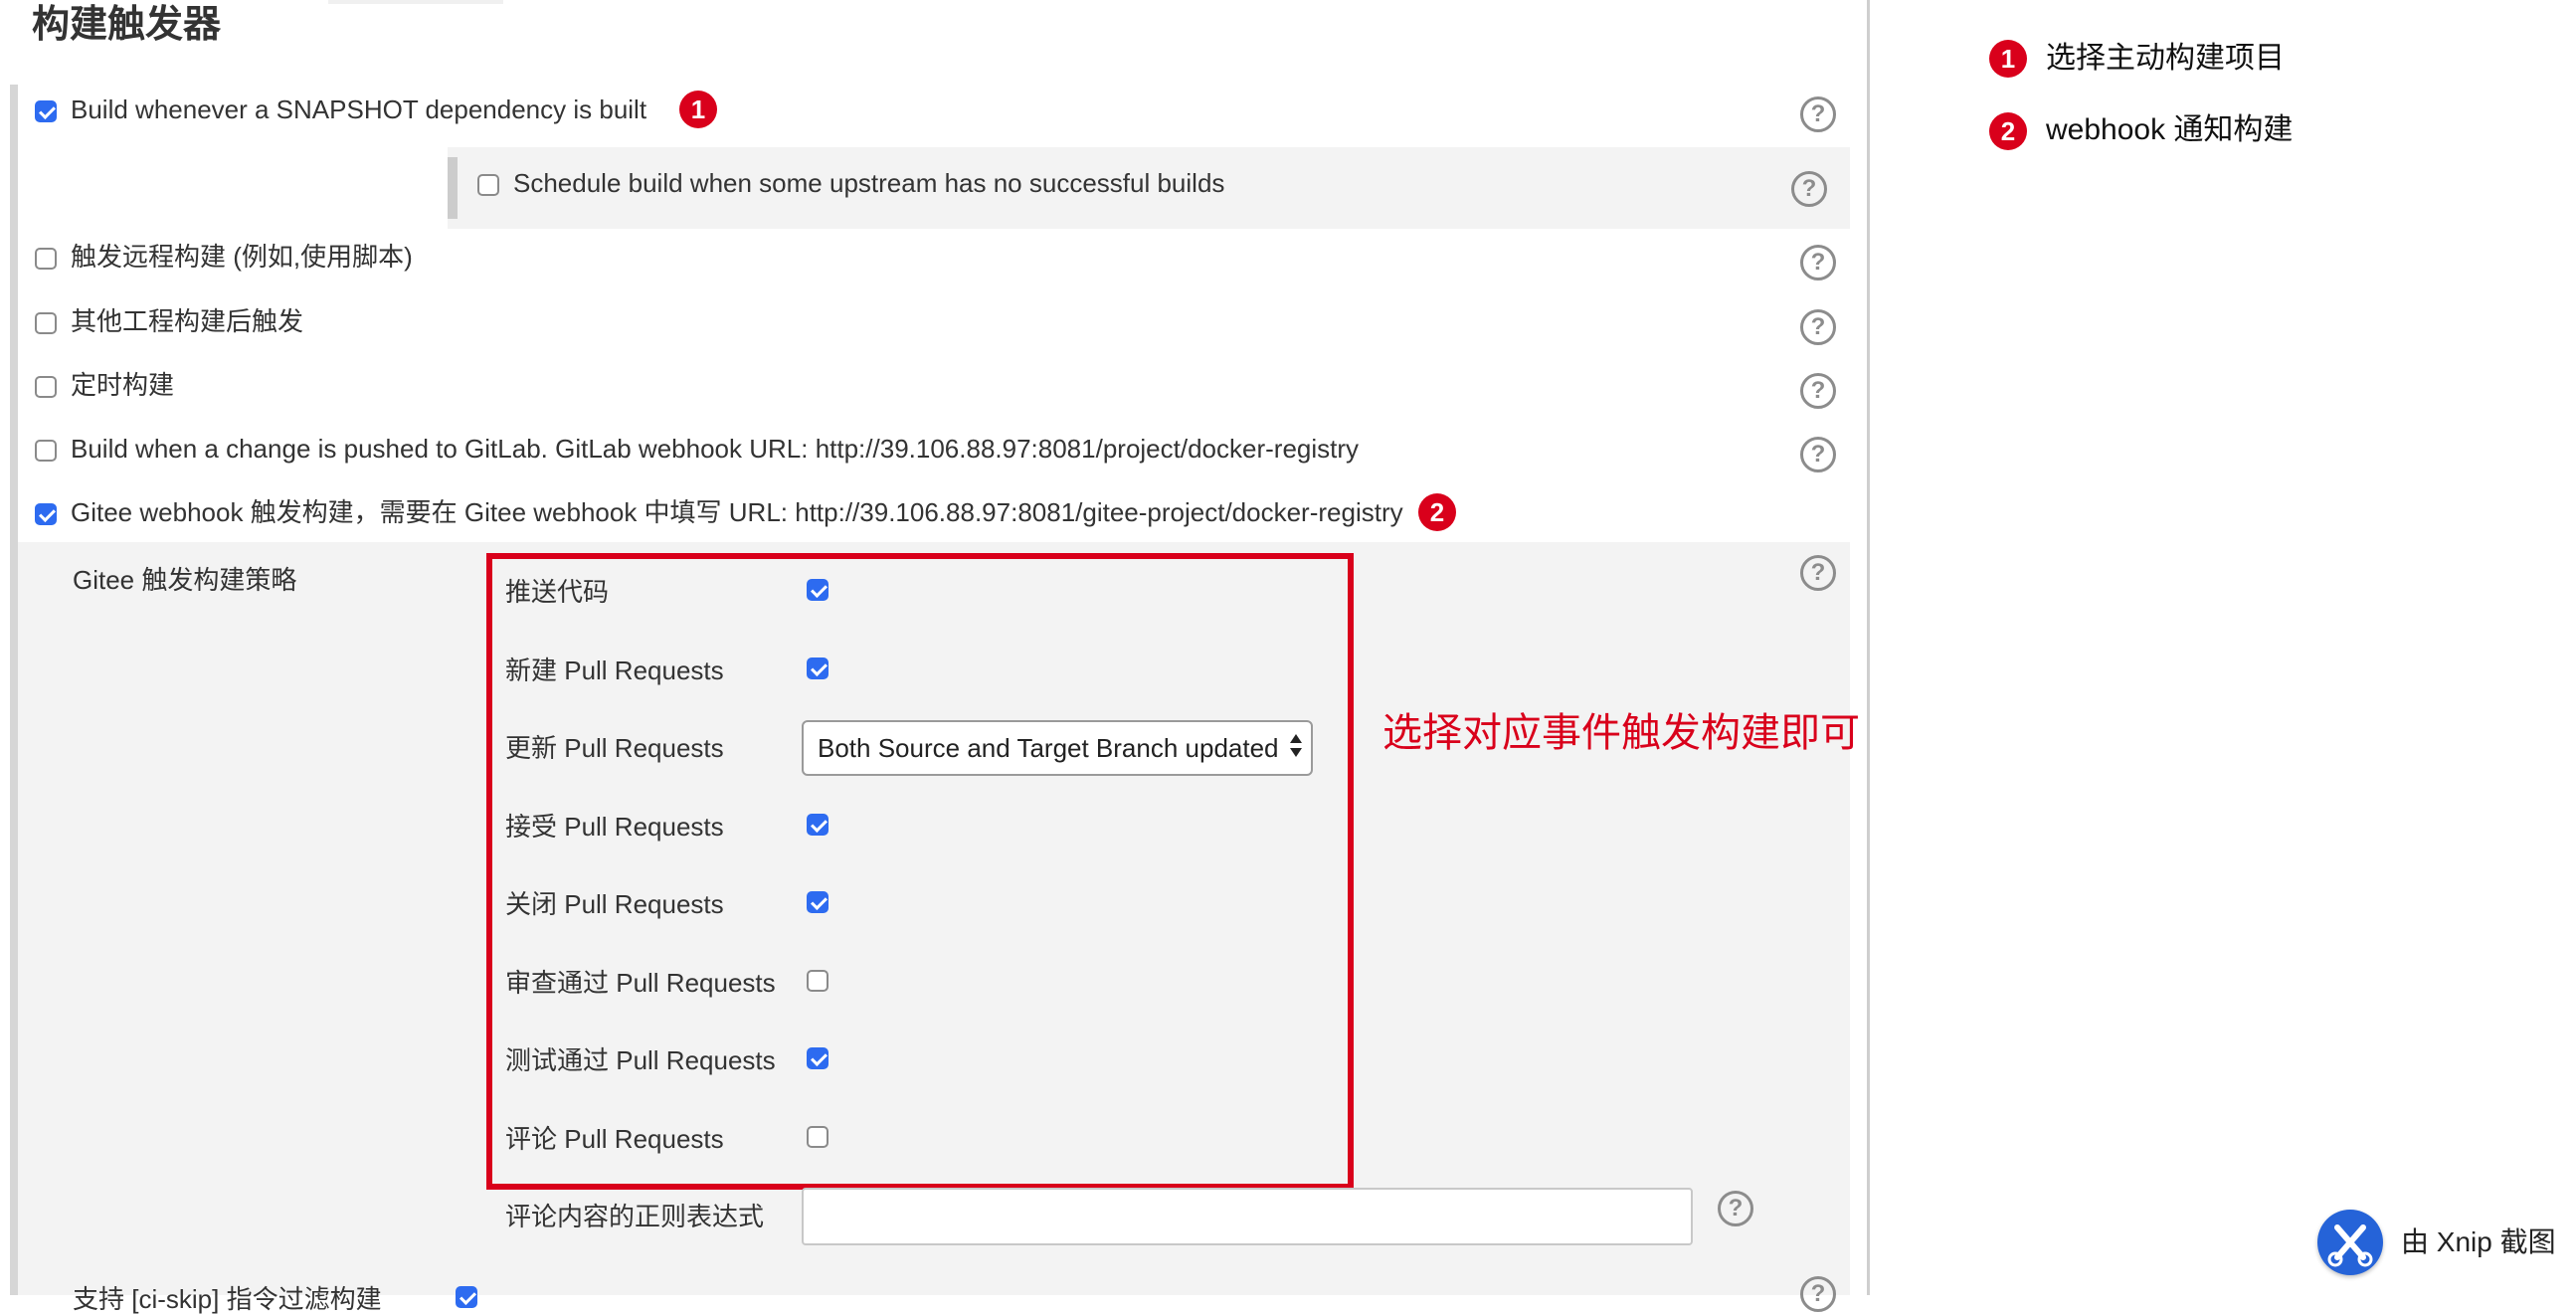 Image resolution: width=2576 pixels, height=1315 pixels. Describe the element at coordinates (1621, 733) in the screenshot. I see `annotation-text: 选择对应事件触发构建即可` at that location.